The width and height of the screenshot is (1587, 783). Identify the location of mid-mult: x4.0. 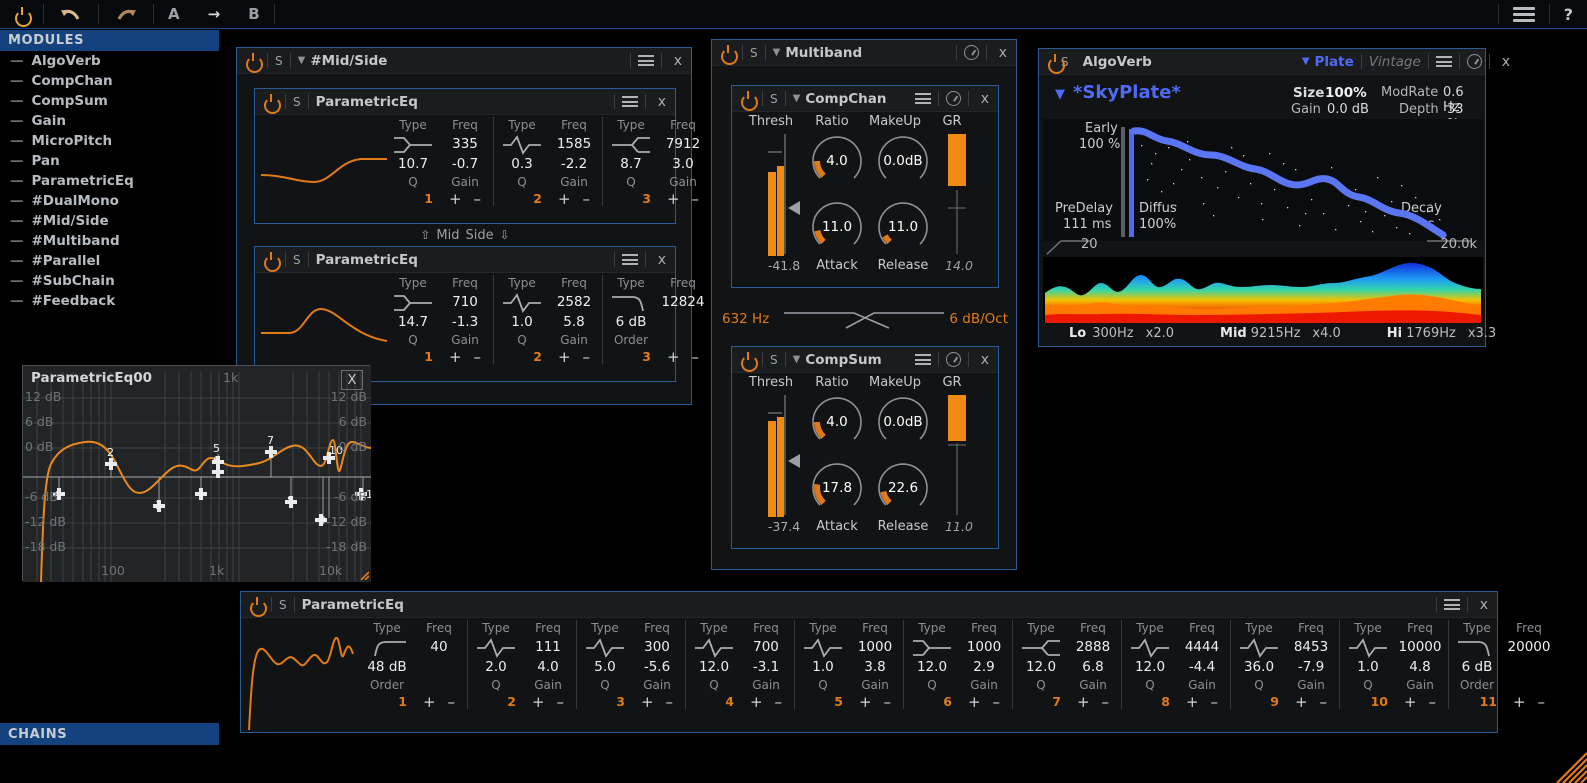
(1326, 333).